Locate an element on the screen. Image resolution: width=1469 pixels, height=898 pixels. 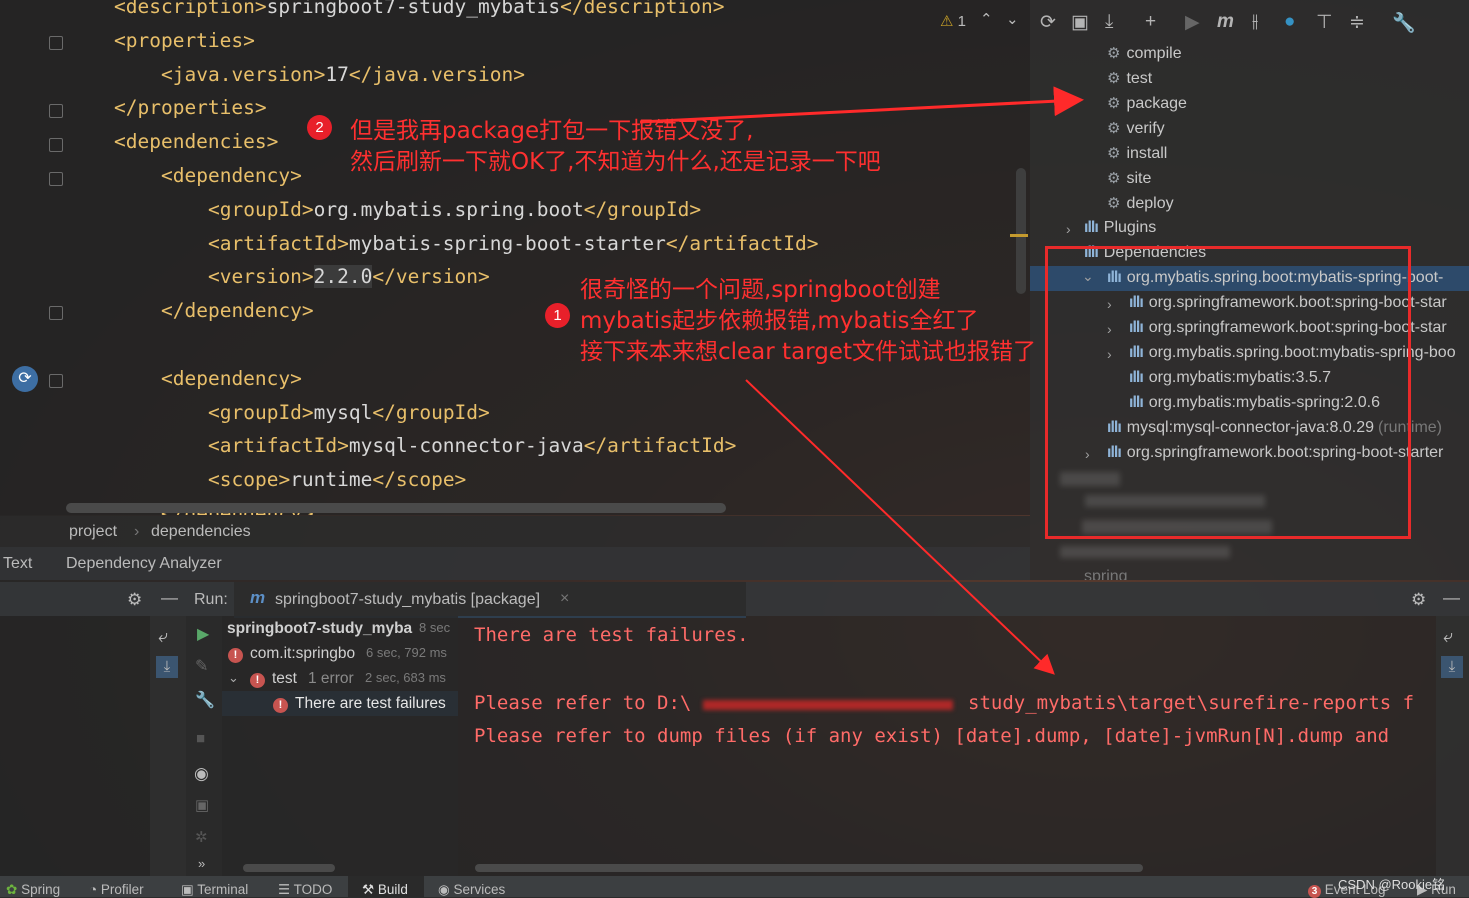
tab-dependency-analyzer: Dependency Analyzer is located at coordinates (144, 564).